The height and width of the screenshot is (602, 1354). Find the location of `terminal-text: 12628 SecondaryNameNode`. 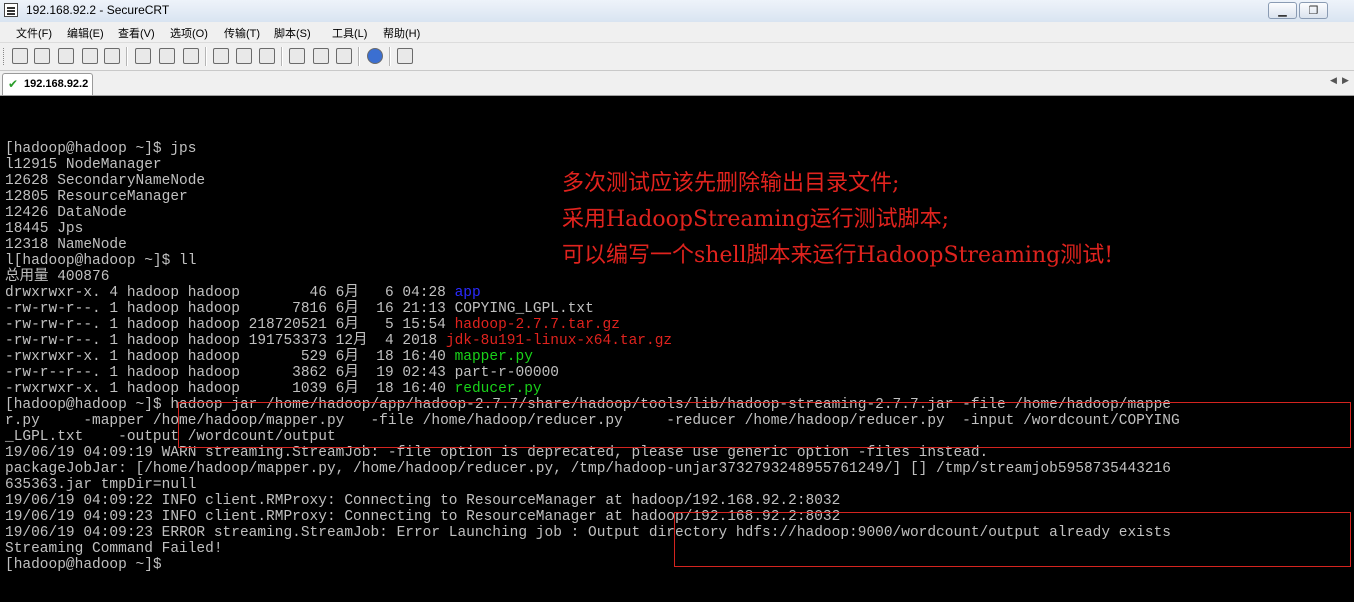

terminal-text: 12628 SecondaryNameNode is located at coordinates (105, 181).